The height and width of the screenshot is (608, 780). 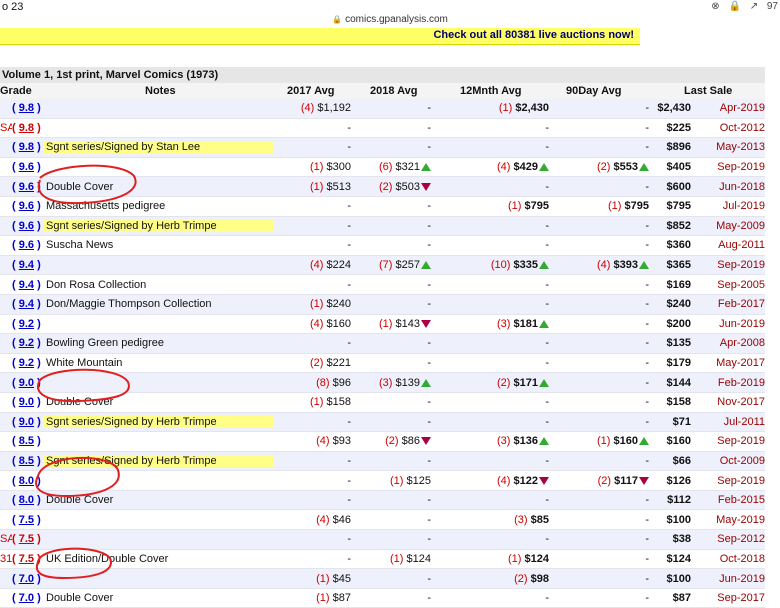 What do you see at coordinates (728, 304) in the screenshot?
I see `last-sale-date: Feb-2017` at bounding box center [728, 304].